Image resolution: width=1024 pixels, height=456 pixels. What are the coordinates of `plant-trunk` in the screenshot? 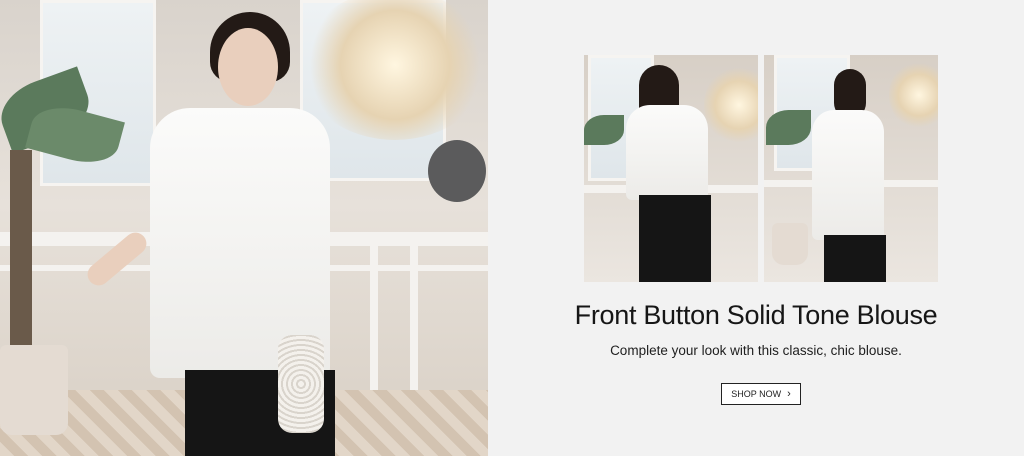 It's located at (21, 250).